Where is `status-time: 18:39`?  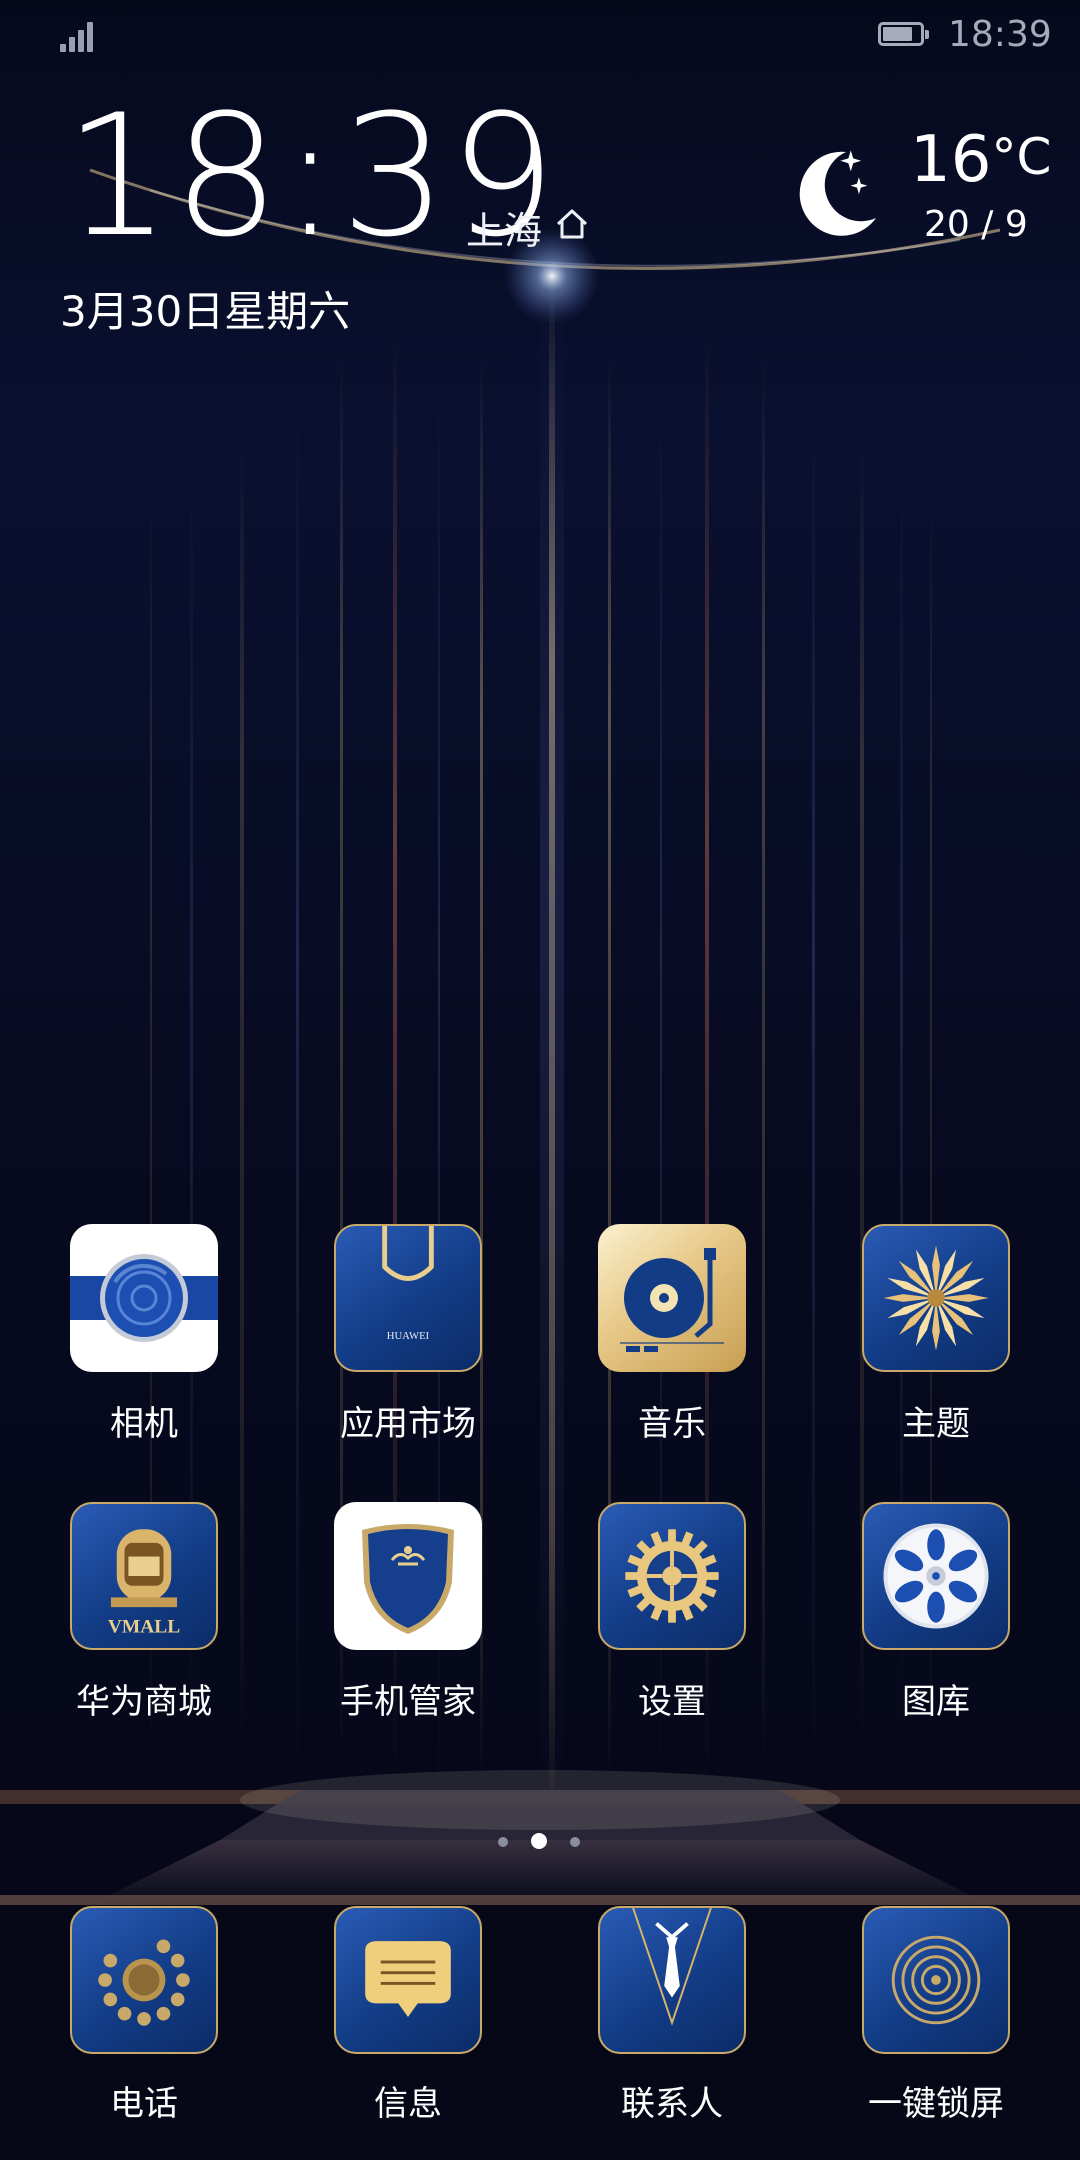
status-time: 18:39 is located at coordinates (1000, 34).